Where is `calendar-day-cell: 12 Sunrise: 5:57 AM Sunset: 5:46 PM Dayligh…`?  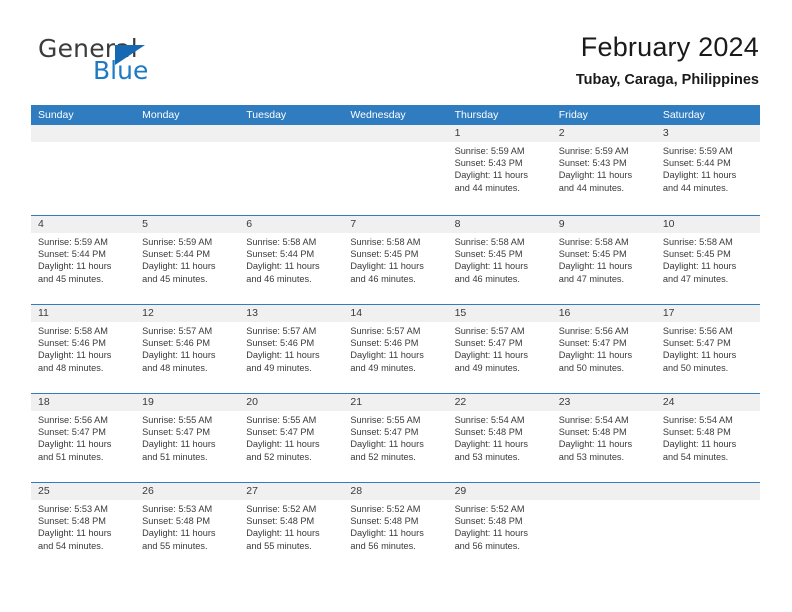 calendar-day-cell: 12 Sunrise: 5:57 AM Sunset: 5:46 PM Dayligh… is located at coordinates (187, 348).